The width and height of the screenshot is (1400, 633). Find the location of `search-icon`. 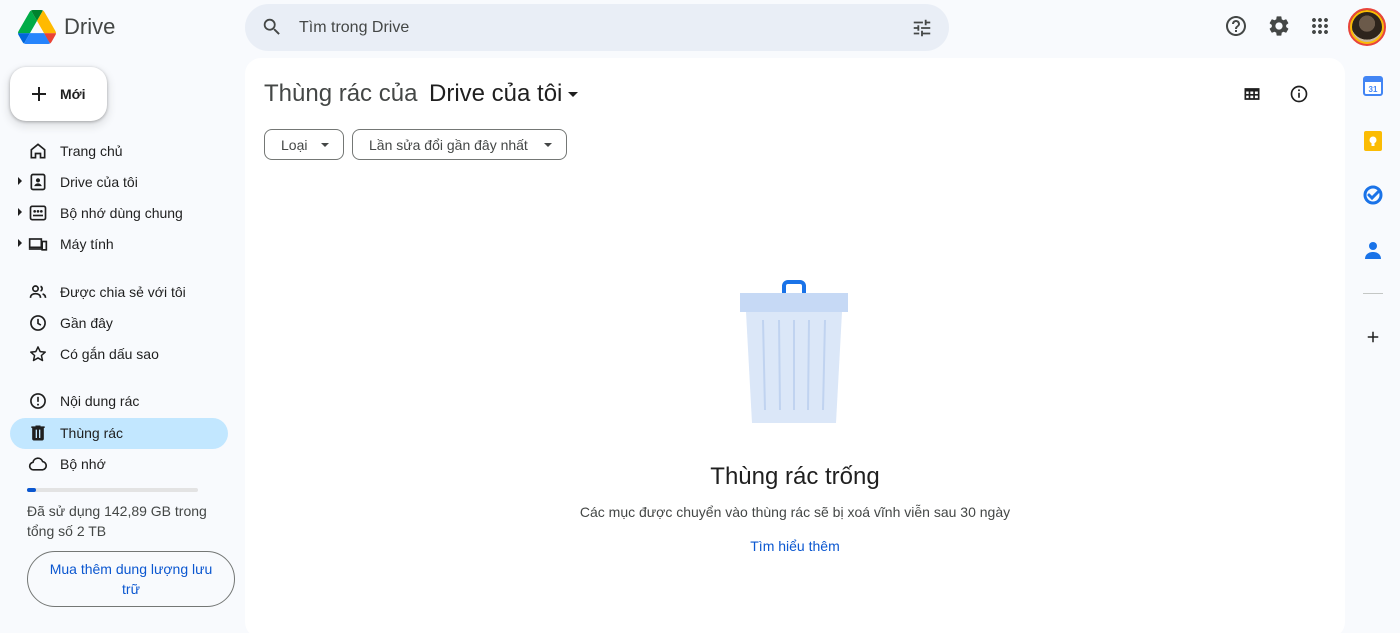

search-icon is located at coordinates (272, 29).